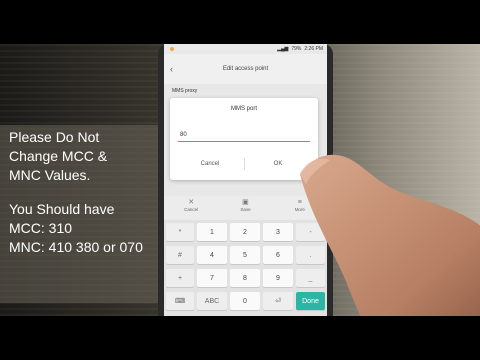 The height and width of the screenshot is (360, 480). What do you see at coordinates (245, 49) in the screenshot?
I see `status-bar: ▂▄▆ 79% 2:26 PM` at bounding box center [245, 49].